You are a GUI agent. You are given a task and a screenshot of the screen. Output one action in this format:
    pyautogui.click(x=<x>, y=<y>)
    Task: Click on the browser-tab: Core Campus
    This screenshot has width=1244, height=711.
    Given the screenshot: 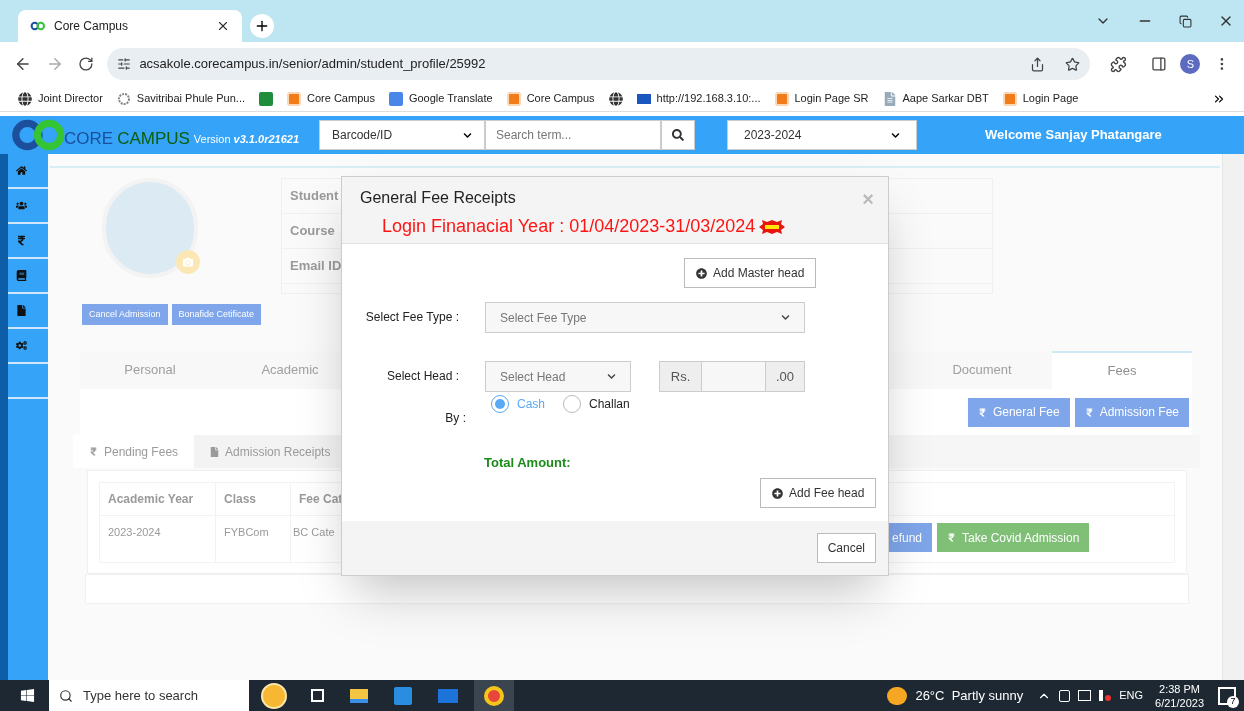 What is the action you would take?
    pyautogui.click(x=130, y=26)
    